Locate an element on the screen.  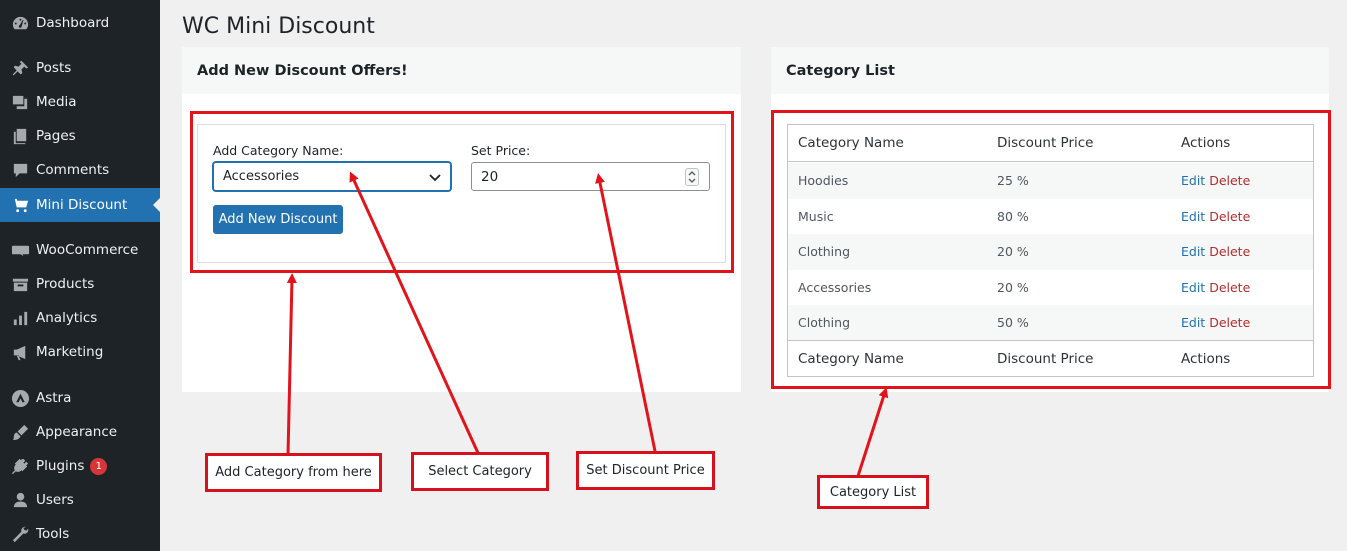
sidebar-item-label: Media is located at coordinates (56, 102).